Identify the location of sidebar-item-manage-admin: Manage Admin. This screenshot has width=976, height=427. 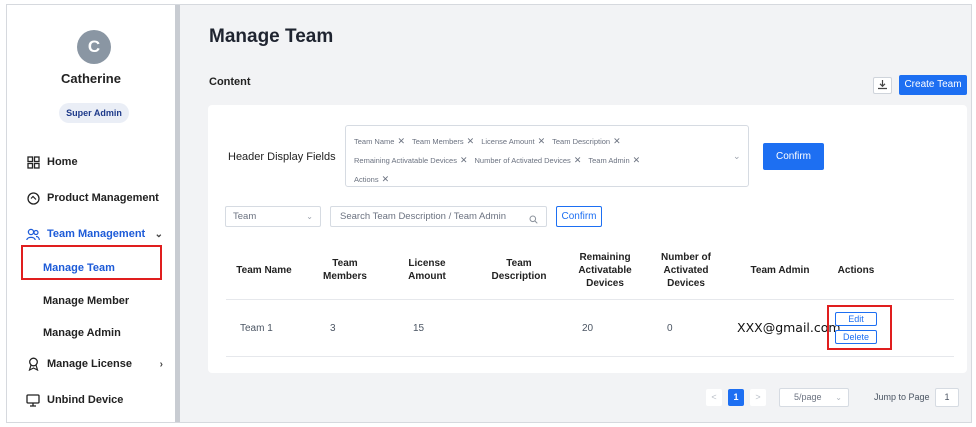
(91, 333).